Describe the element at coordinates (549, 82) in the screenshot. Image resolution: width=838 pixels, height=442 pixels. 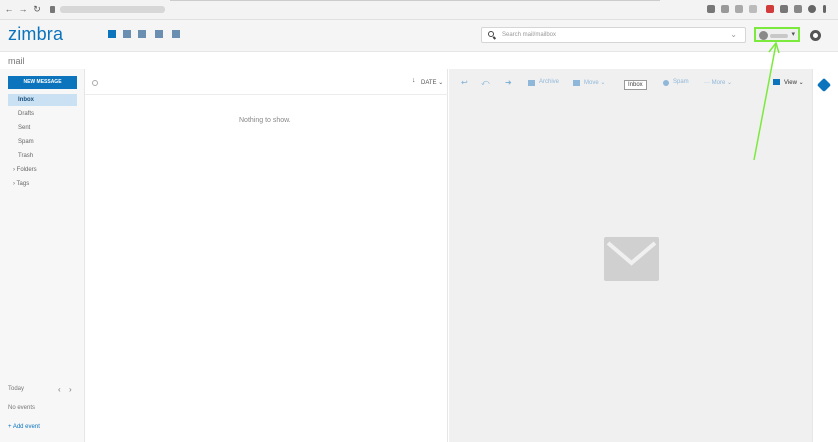
I see `archive-button: Archive` at that location.